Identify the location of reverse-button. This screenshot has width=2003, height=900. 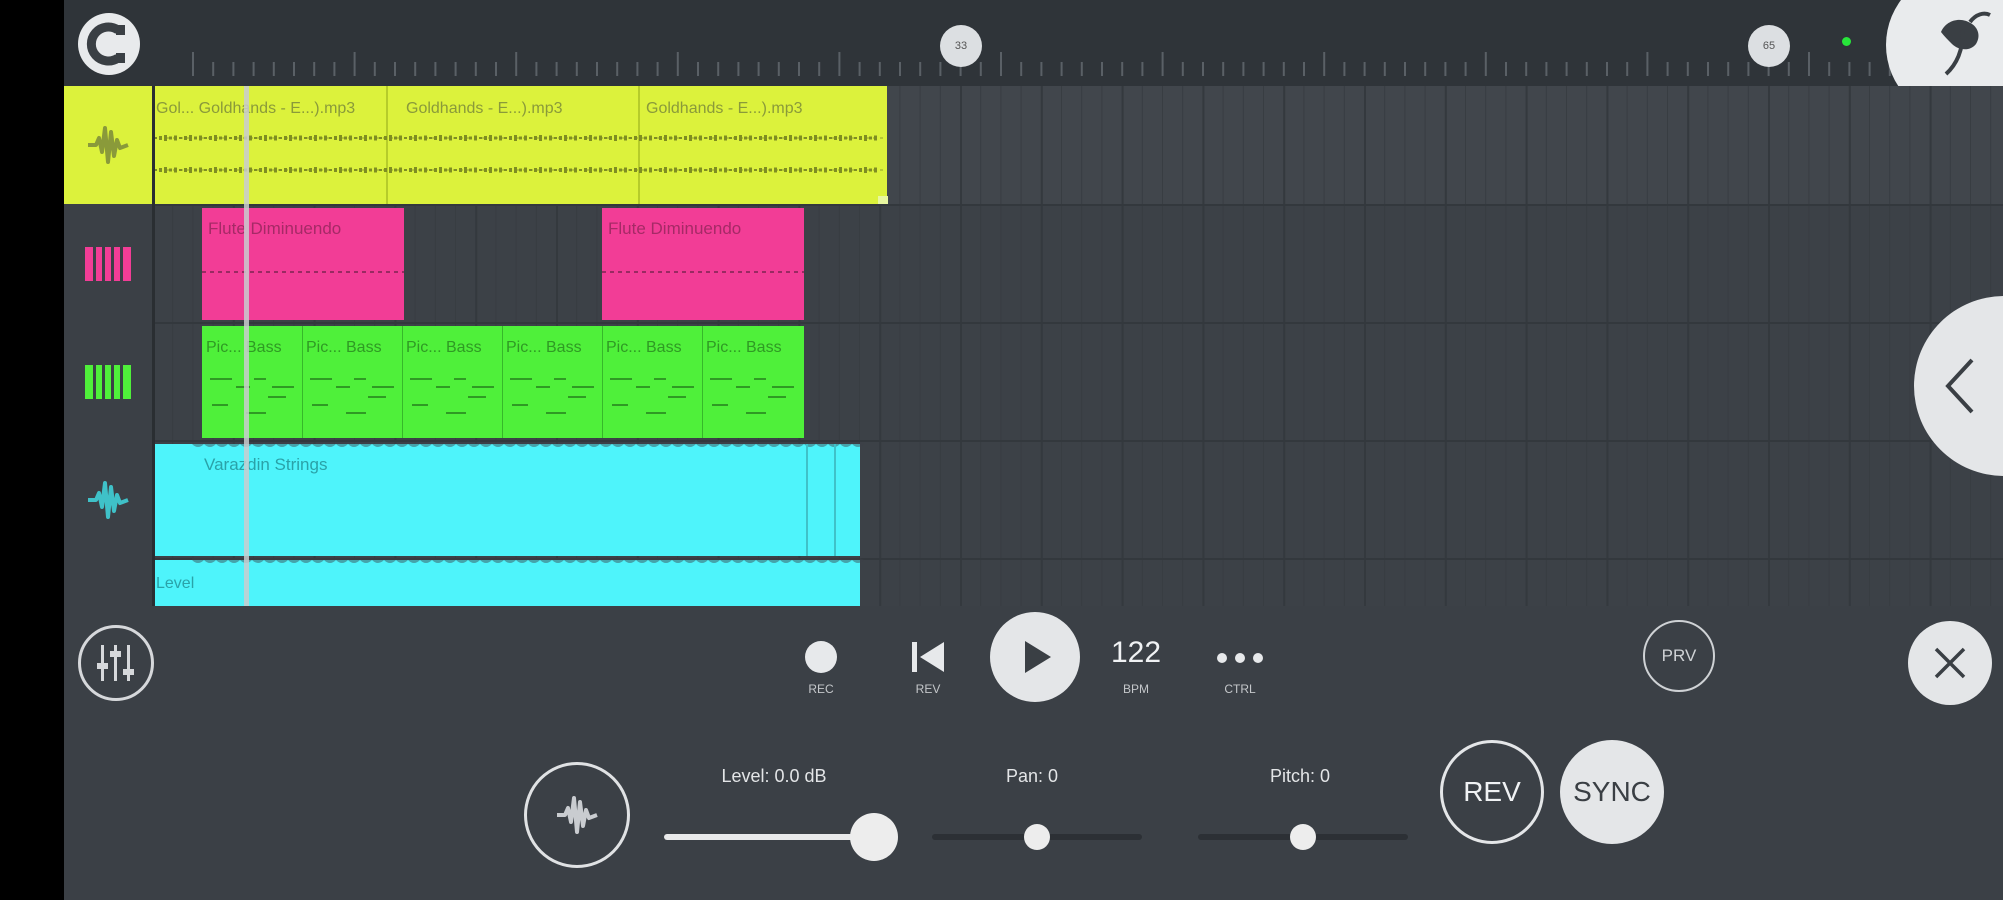
(928, 657).